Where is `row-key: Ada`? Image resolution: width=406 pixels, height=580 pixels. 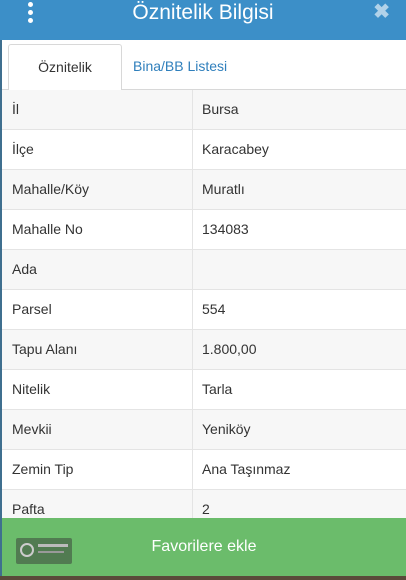 row-key: Ada is located at coordinates (24, 269).